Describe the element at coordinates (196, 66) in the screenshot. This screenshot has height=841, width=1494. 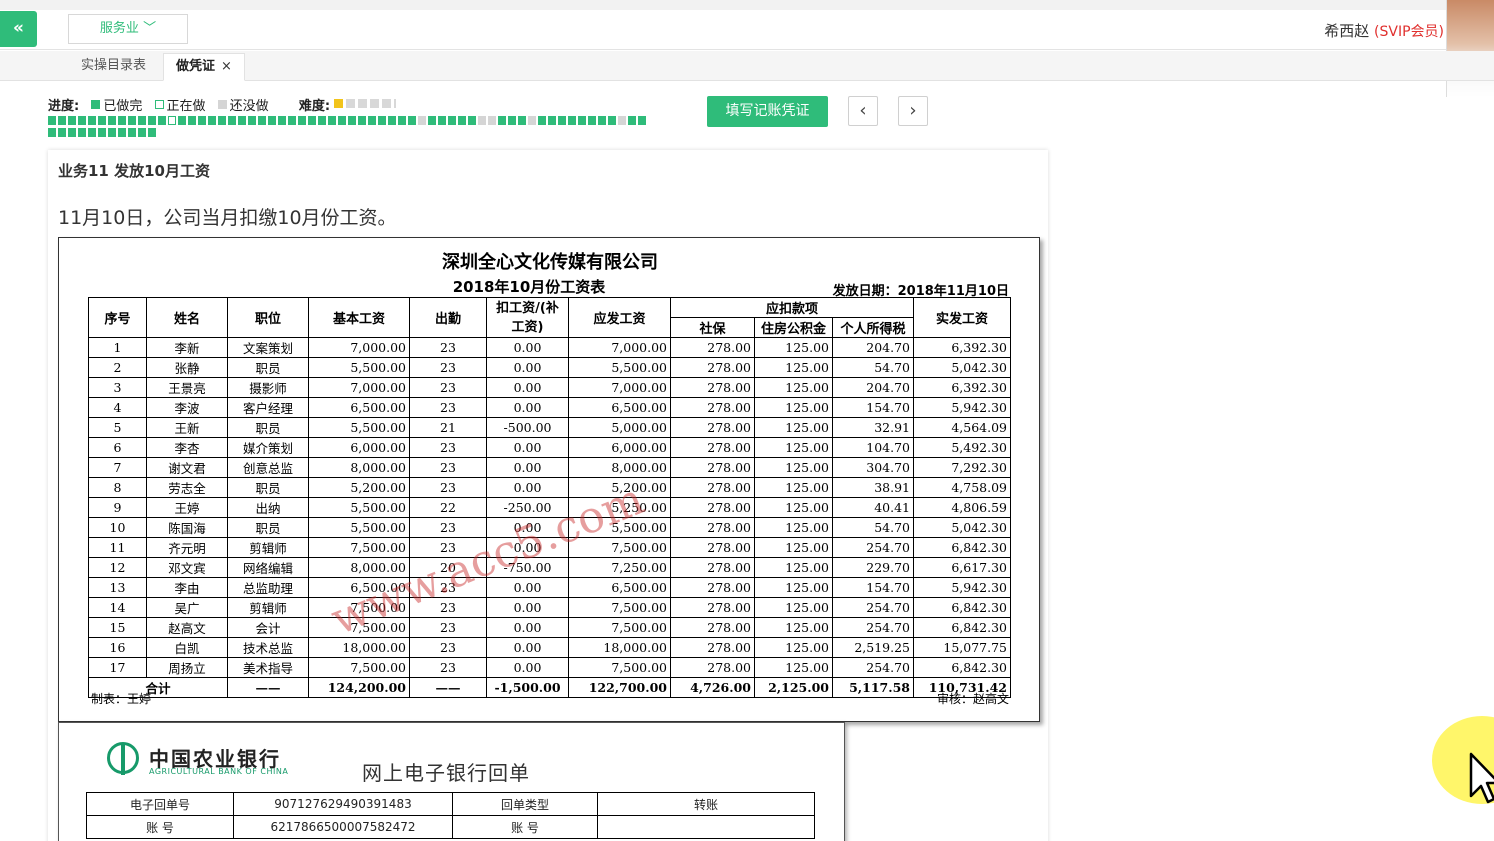
I see `tab-label: 做凭证` at that location.